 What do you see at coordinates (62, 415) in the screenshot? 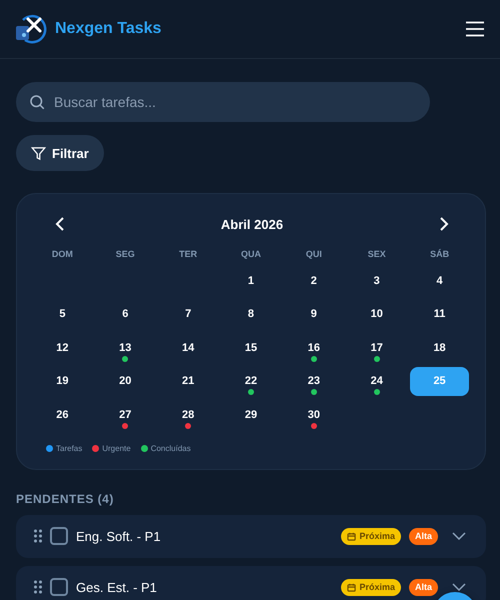
I see `calendar-day: 26` at bounding box center [62, 415].